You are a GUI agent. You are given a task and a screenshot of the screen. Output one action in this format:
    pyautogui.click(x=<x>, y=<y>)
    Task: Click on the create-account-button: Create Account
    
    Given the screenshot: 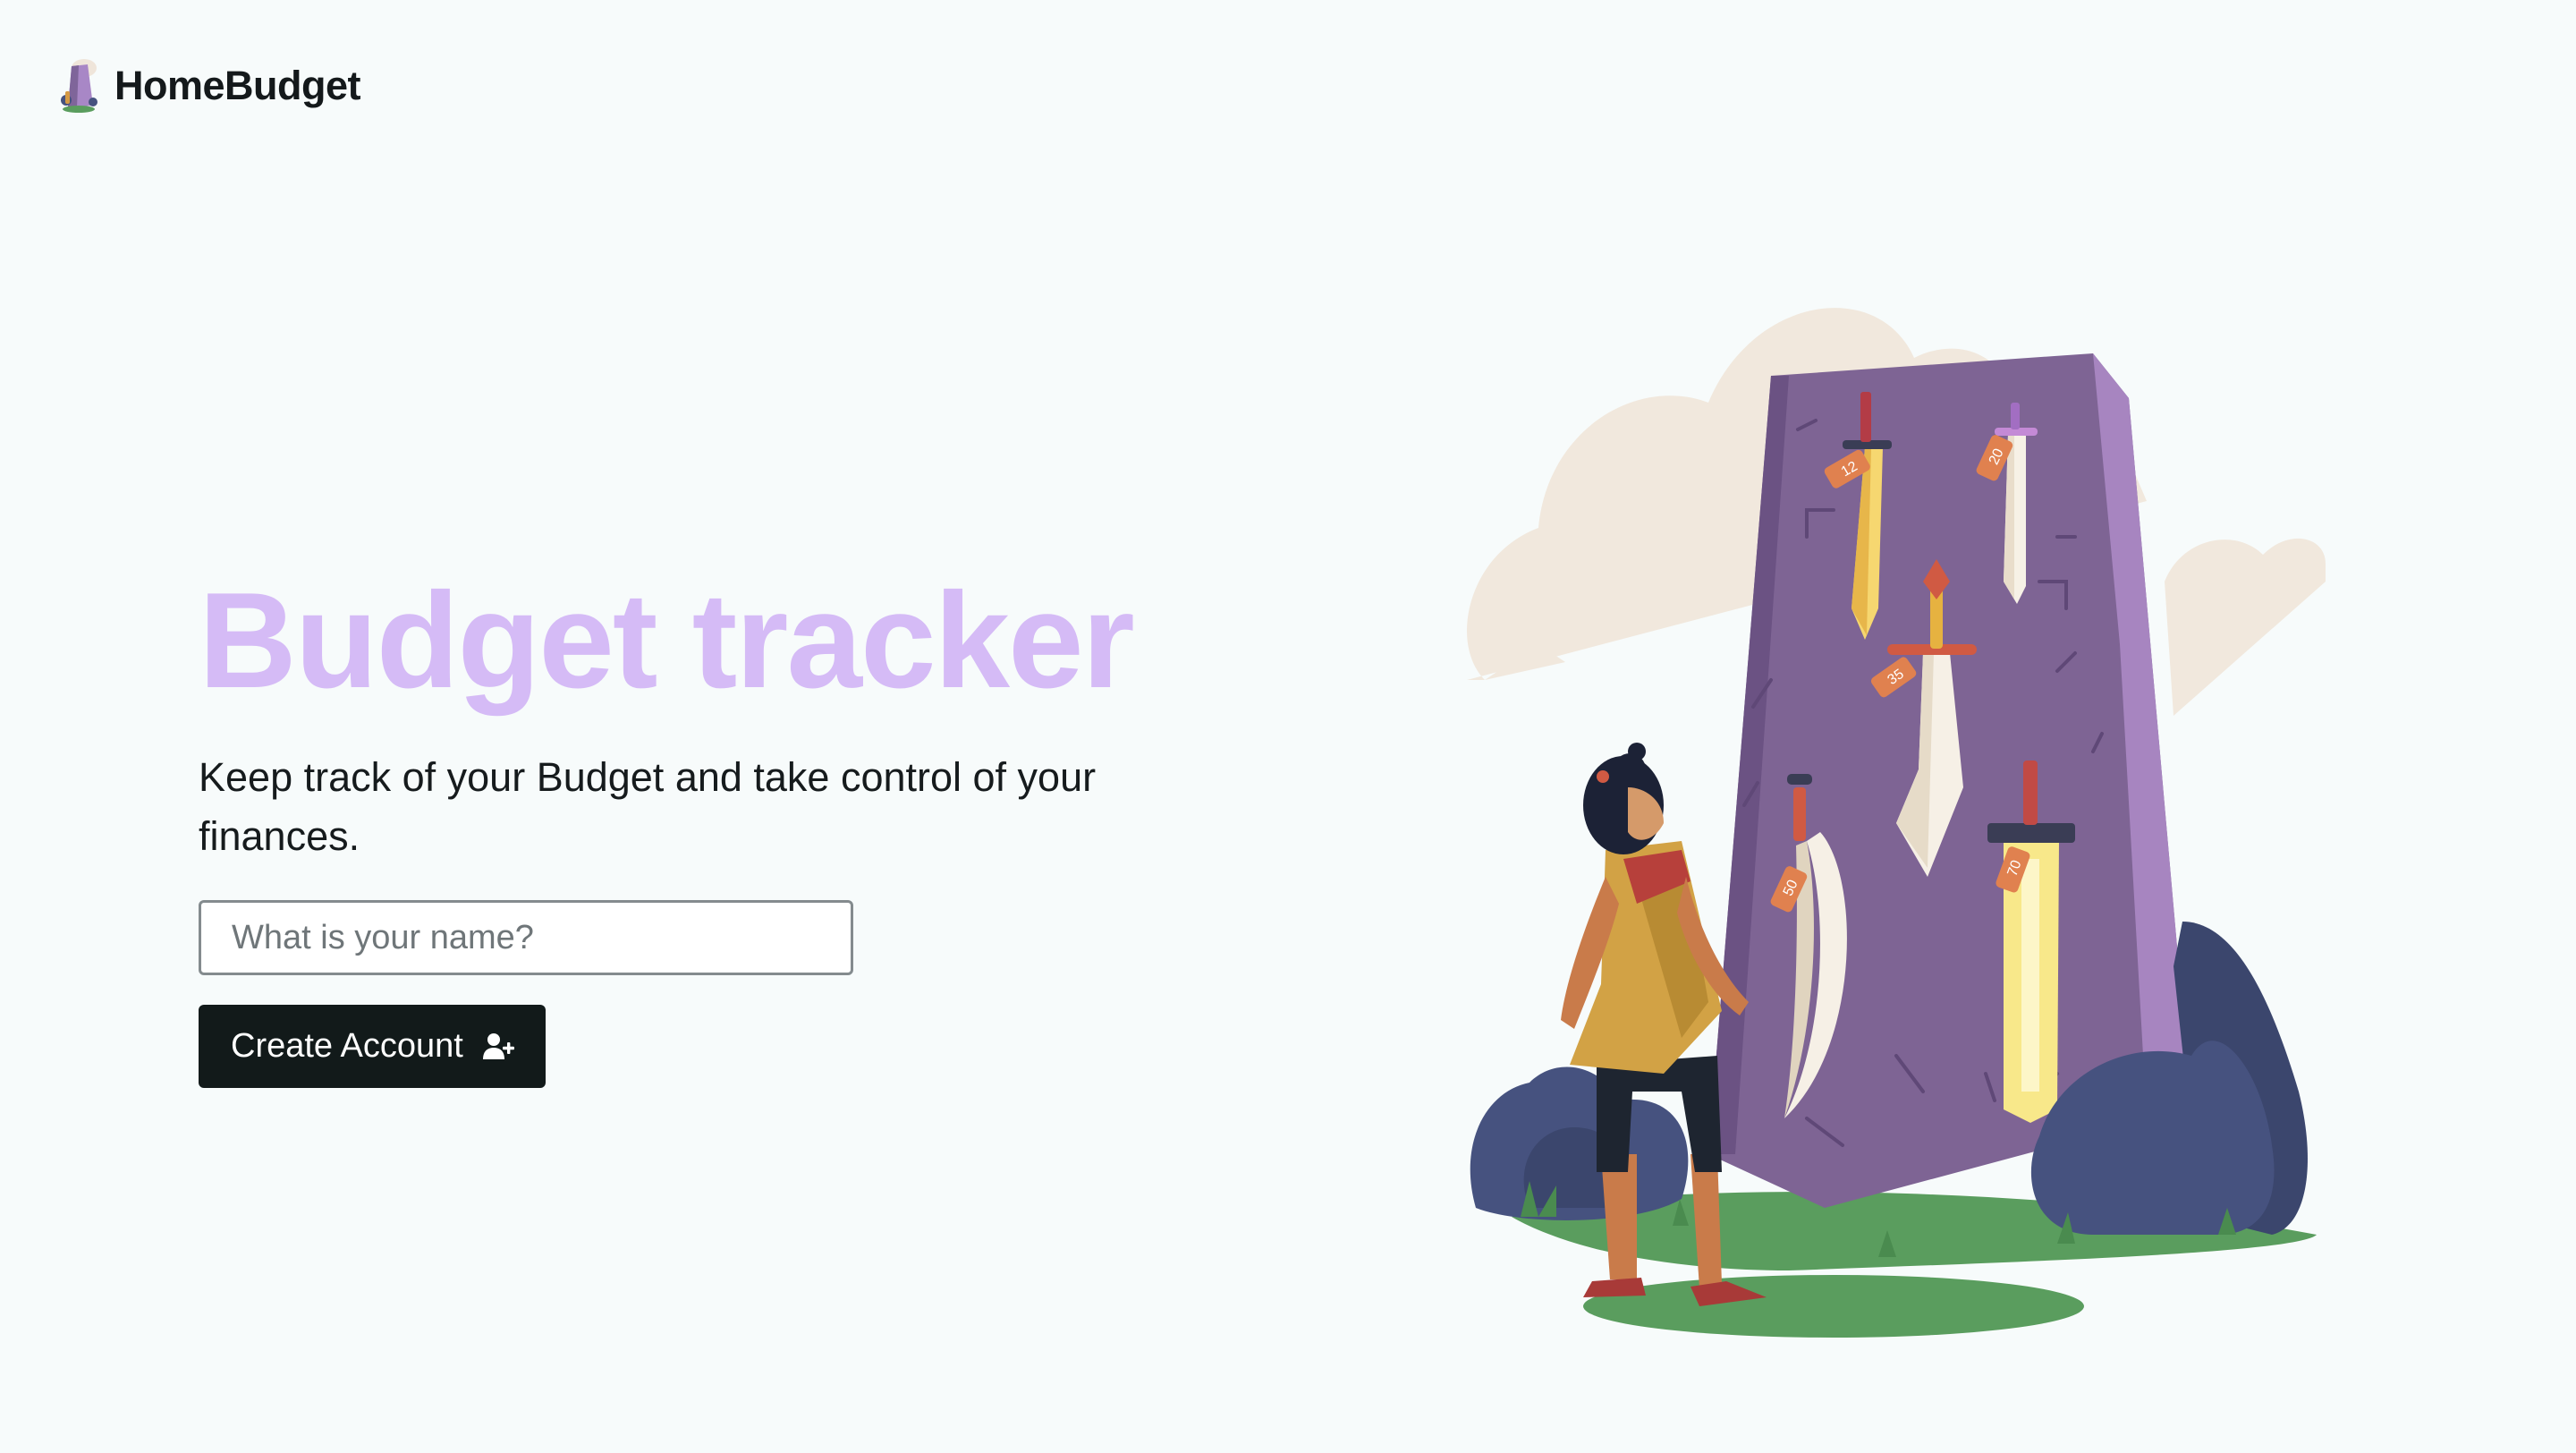 What is the action you would take?
    pyautogui.click(x=372, y=1046)
    